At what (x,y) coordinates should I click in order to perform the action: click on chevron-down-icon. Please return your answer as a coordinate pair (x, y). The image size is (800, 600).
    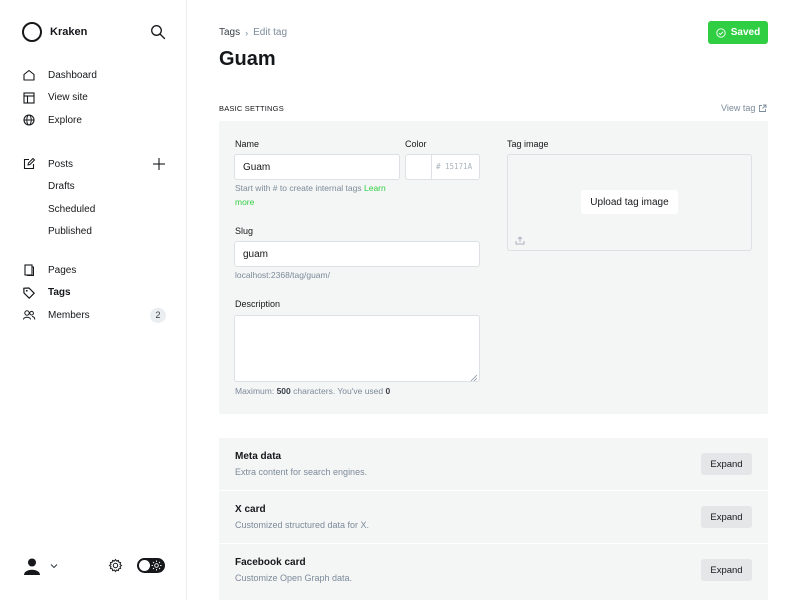
    Looking at the image, I should click on (54, 566).